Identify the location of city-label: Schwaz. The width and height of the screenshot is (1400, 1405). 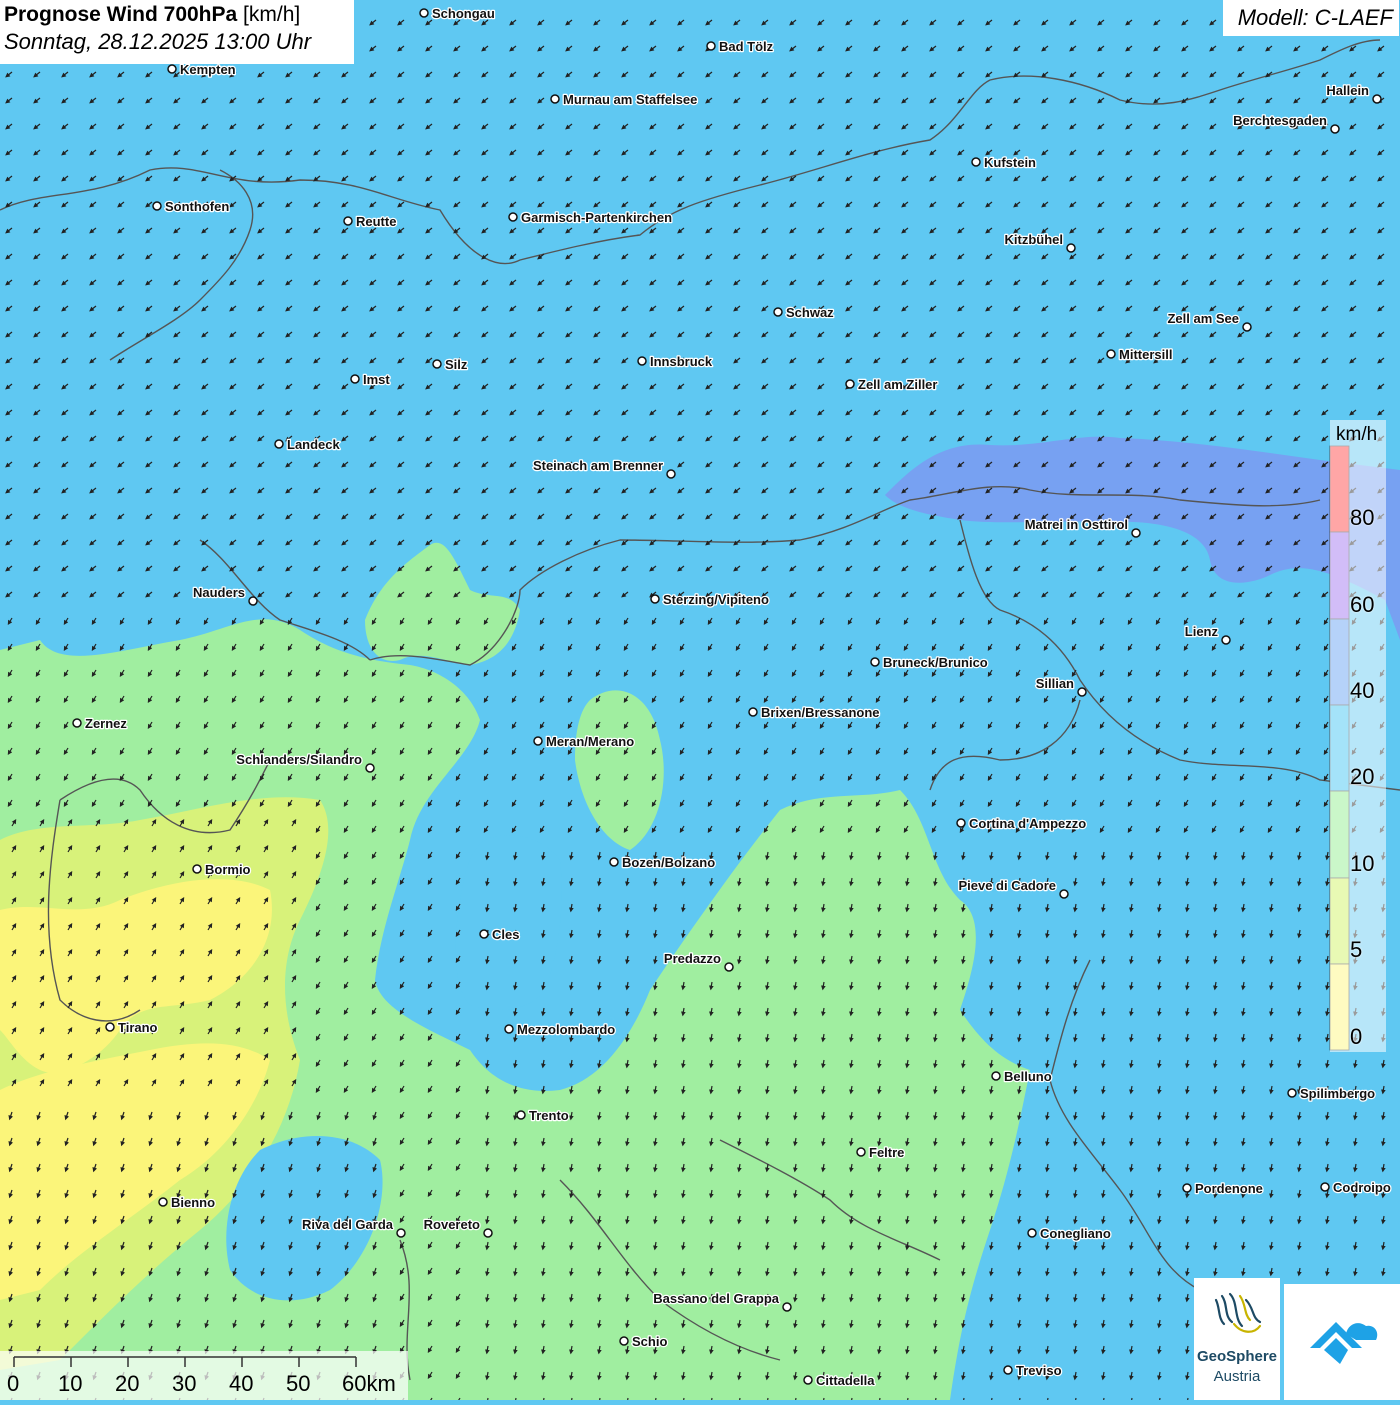
(810, 312).